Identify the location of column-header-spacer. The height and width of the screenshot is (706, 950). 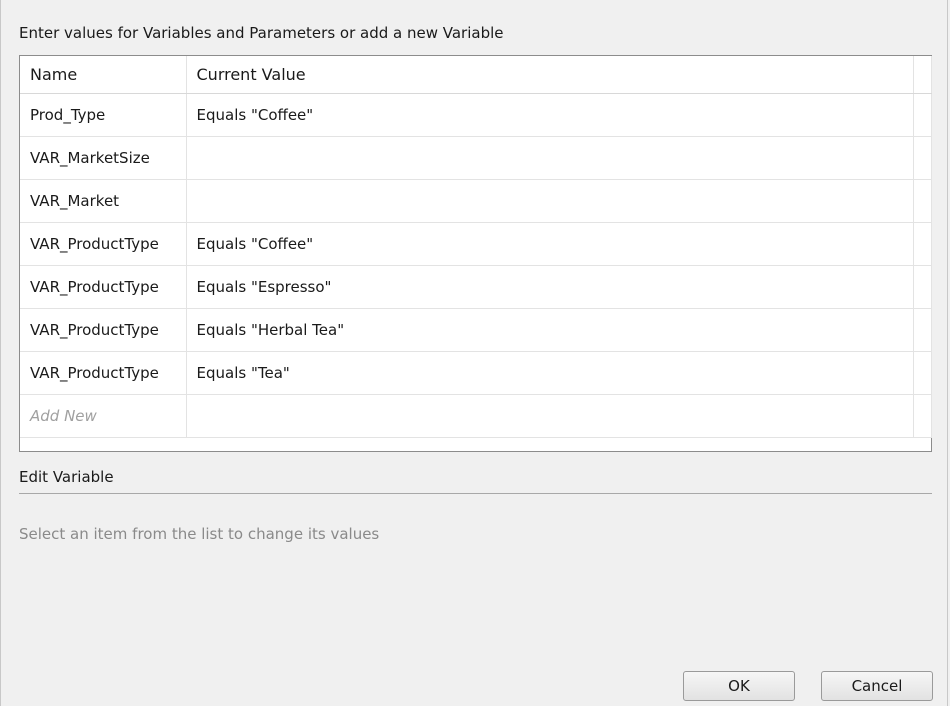
(922, 75).